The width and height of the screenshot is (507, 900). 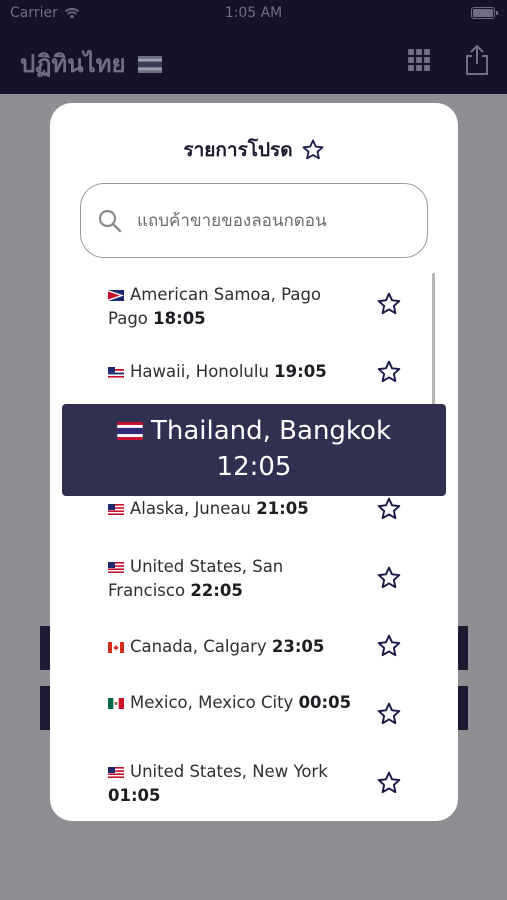 I want to click on city-name: United States, New York, so click(x=229, y=771).